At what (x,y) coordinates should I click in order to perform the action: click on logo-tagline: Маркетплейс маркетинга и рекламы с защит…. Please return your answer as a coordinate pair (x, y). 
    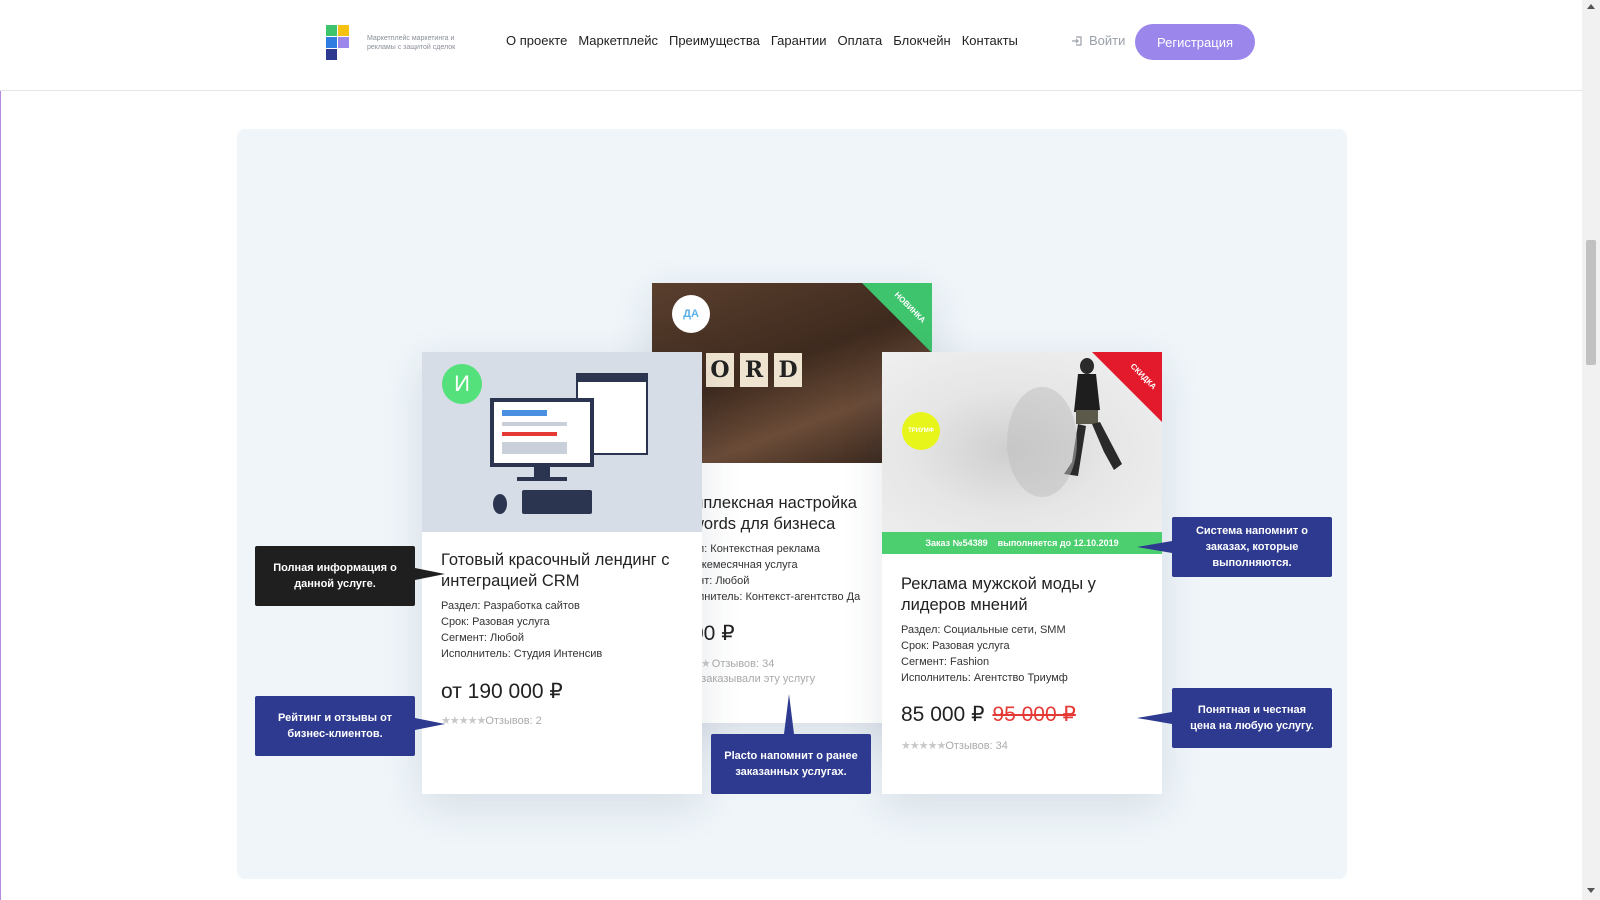
    Looking at the image, I should click on (411, 43).